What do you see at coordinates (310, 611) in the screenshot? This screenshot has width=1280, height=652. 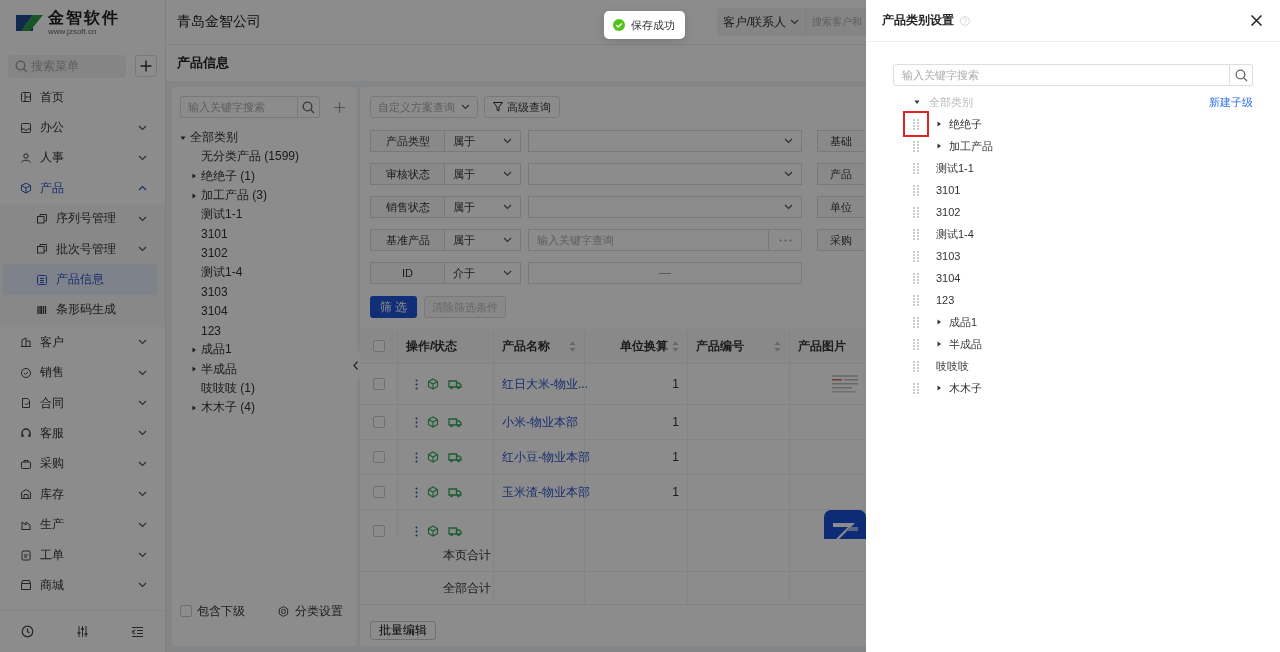 I see `category-settings-link: 分类设置` at bounding box center [310, 611].